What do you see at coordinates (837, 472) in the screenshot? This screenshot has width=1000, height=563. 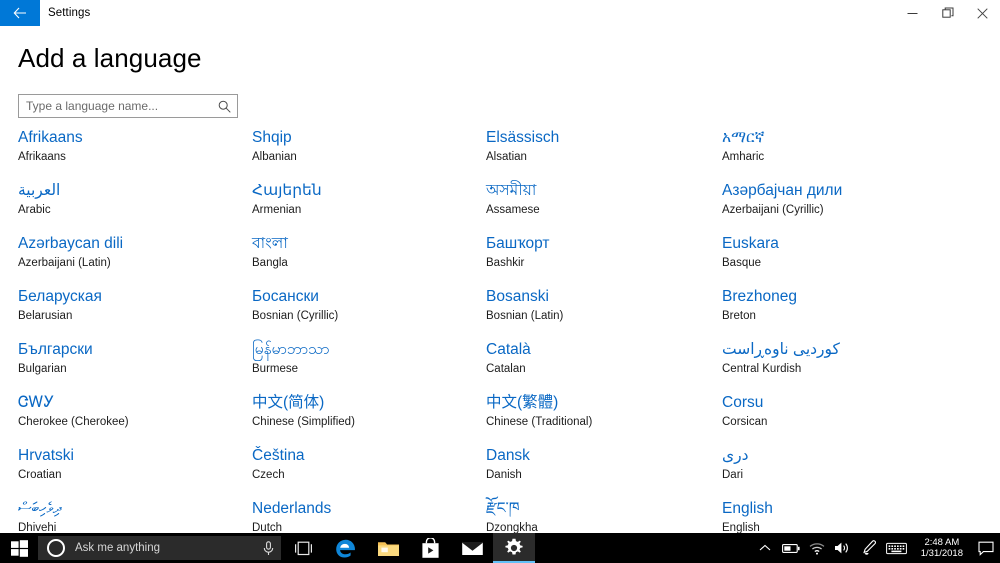 I see `language-item: دری Dari` at bounding box center [837, 472].